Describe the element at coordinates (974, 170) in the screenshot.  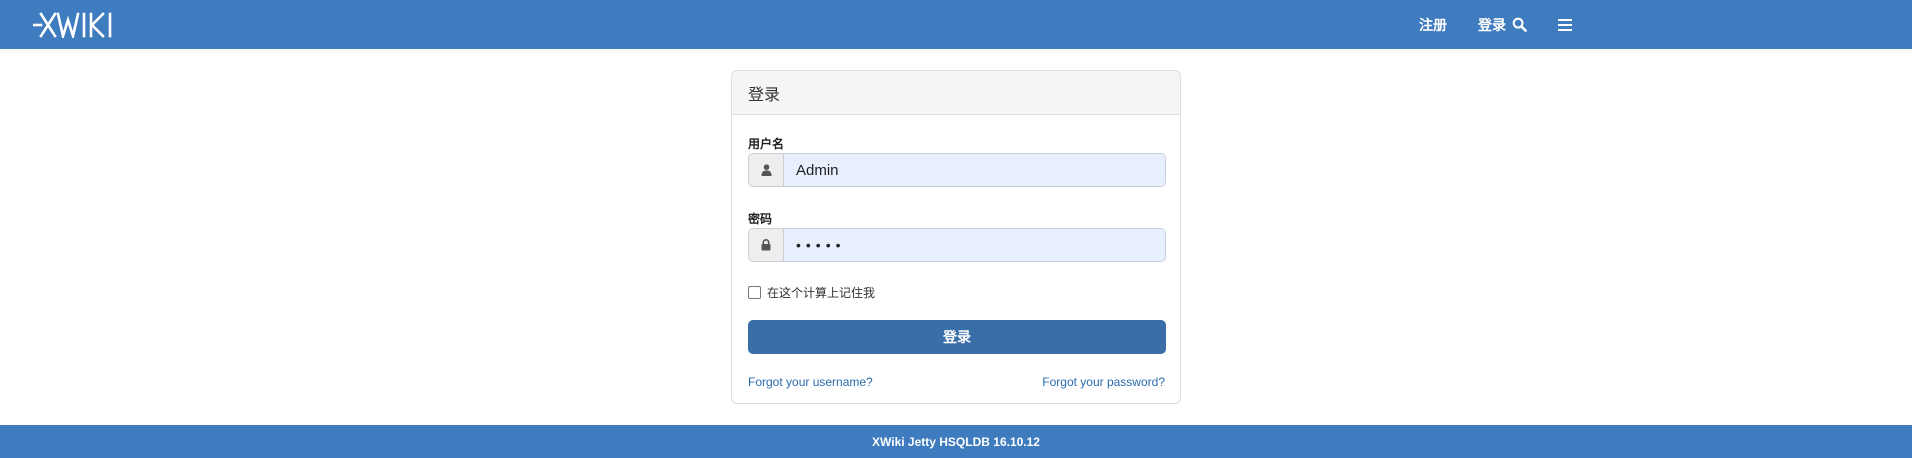
I see `username-input` at that location.